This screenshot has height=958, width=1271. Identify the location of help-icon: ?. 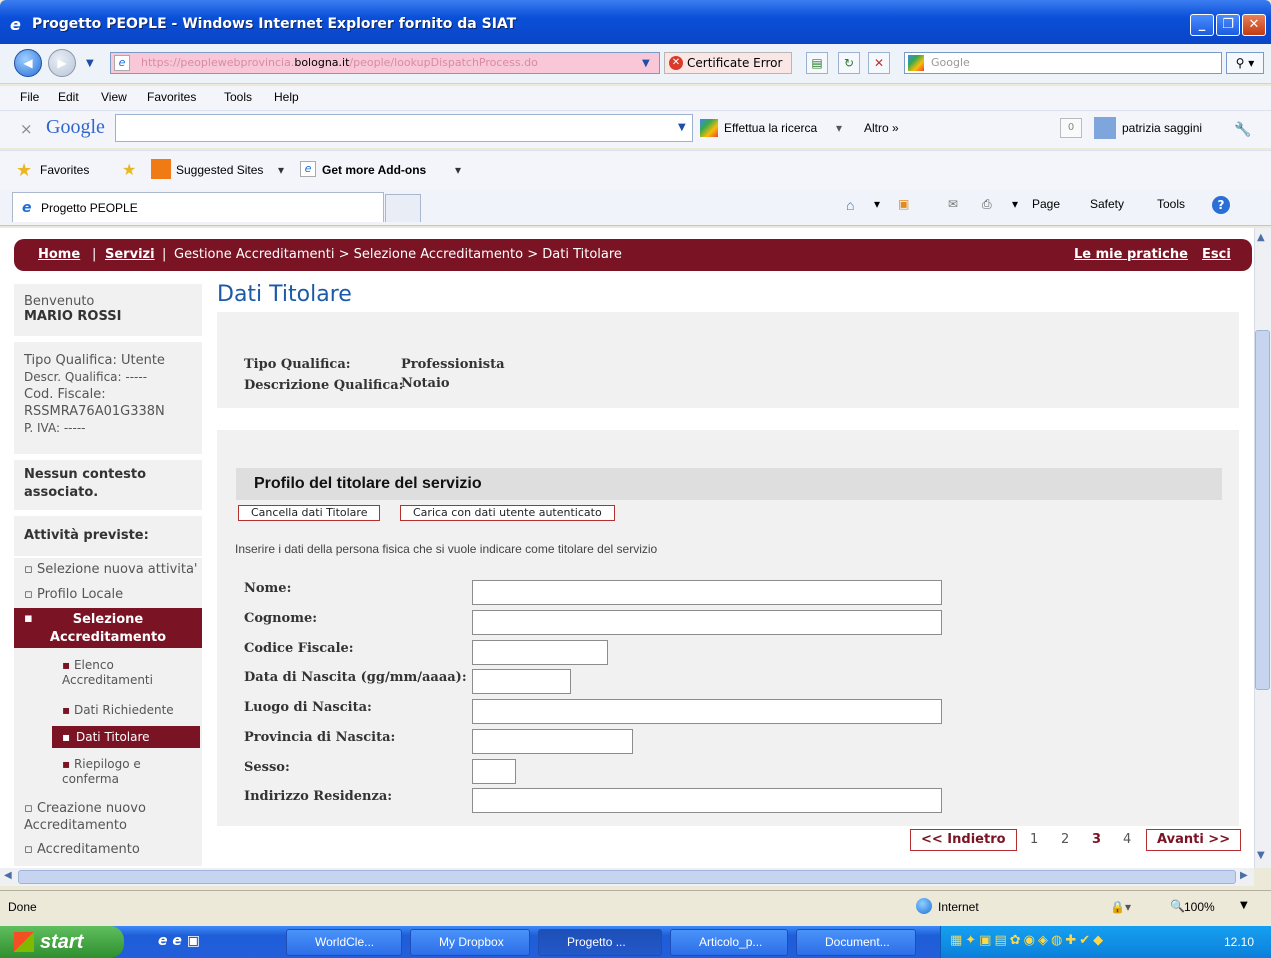
(1221, 205).